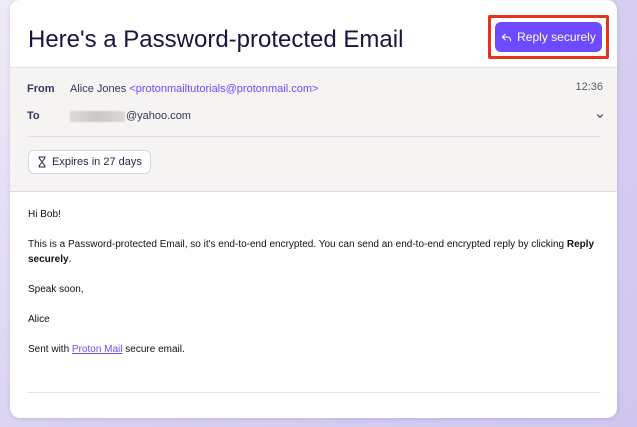 This screenshot has height=427, width=637. Describe the element at coordinates (153, 349) in the screenshot. I see `footer-suffix: secure email.` at that location.